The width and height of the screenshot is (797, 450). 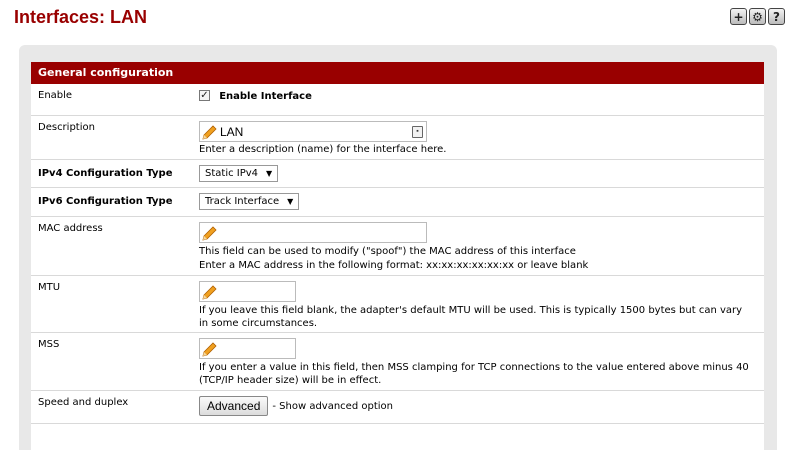 What do you see at coordinates (70, 228) in the screenshot?
I see `mac-label: MAC address` at bounding box center [70, 228].